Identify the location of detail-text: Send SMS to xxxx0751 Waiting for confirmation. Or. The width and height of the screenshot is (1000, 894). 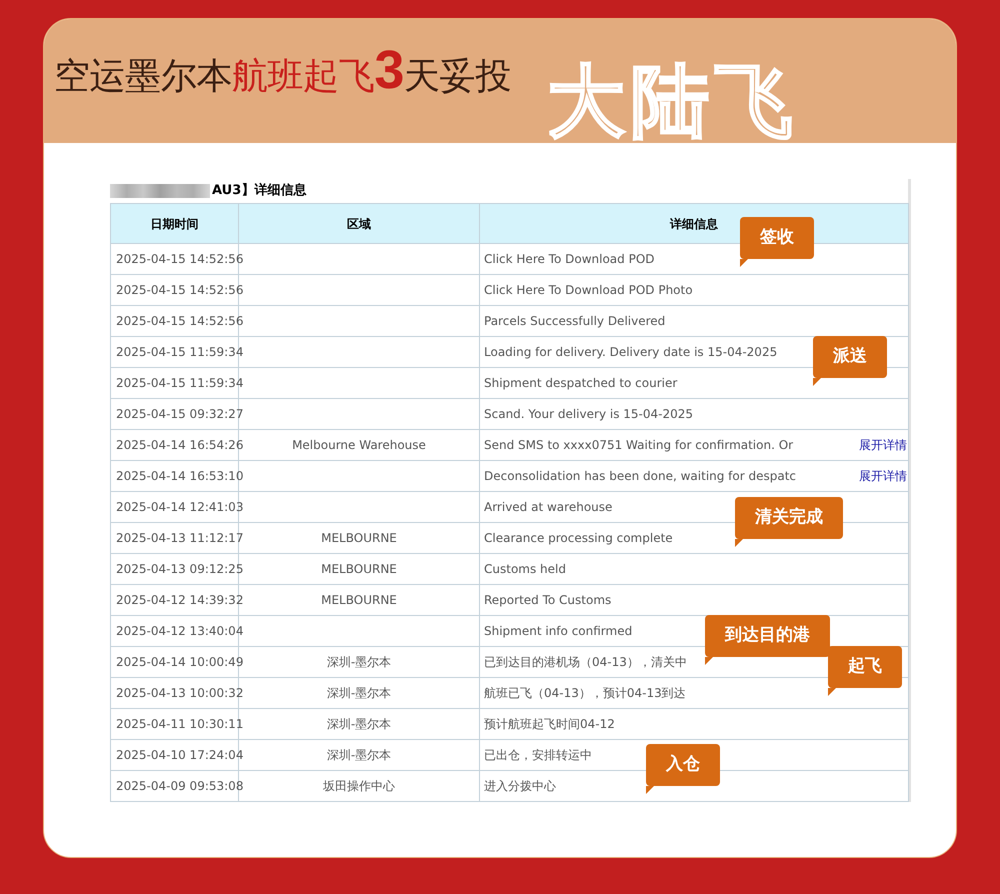
(639, 445).